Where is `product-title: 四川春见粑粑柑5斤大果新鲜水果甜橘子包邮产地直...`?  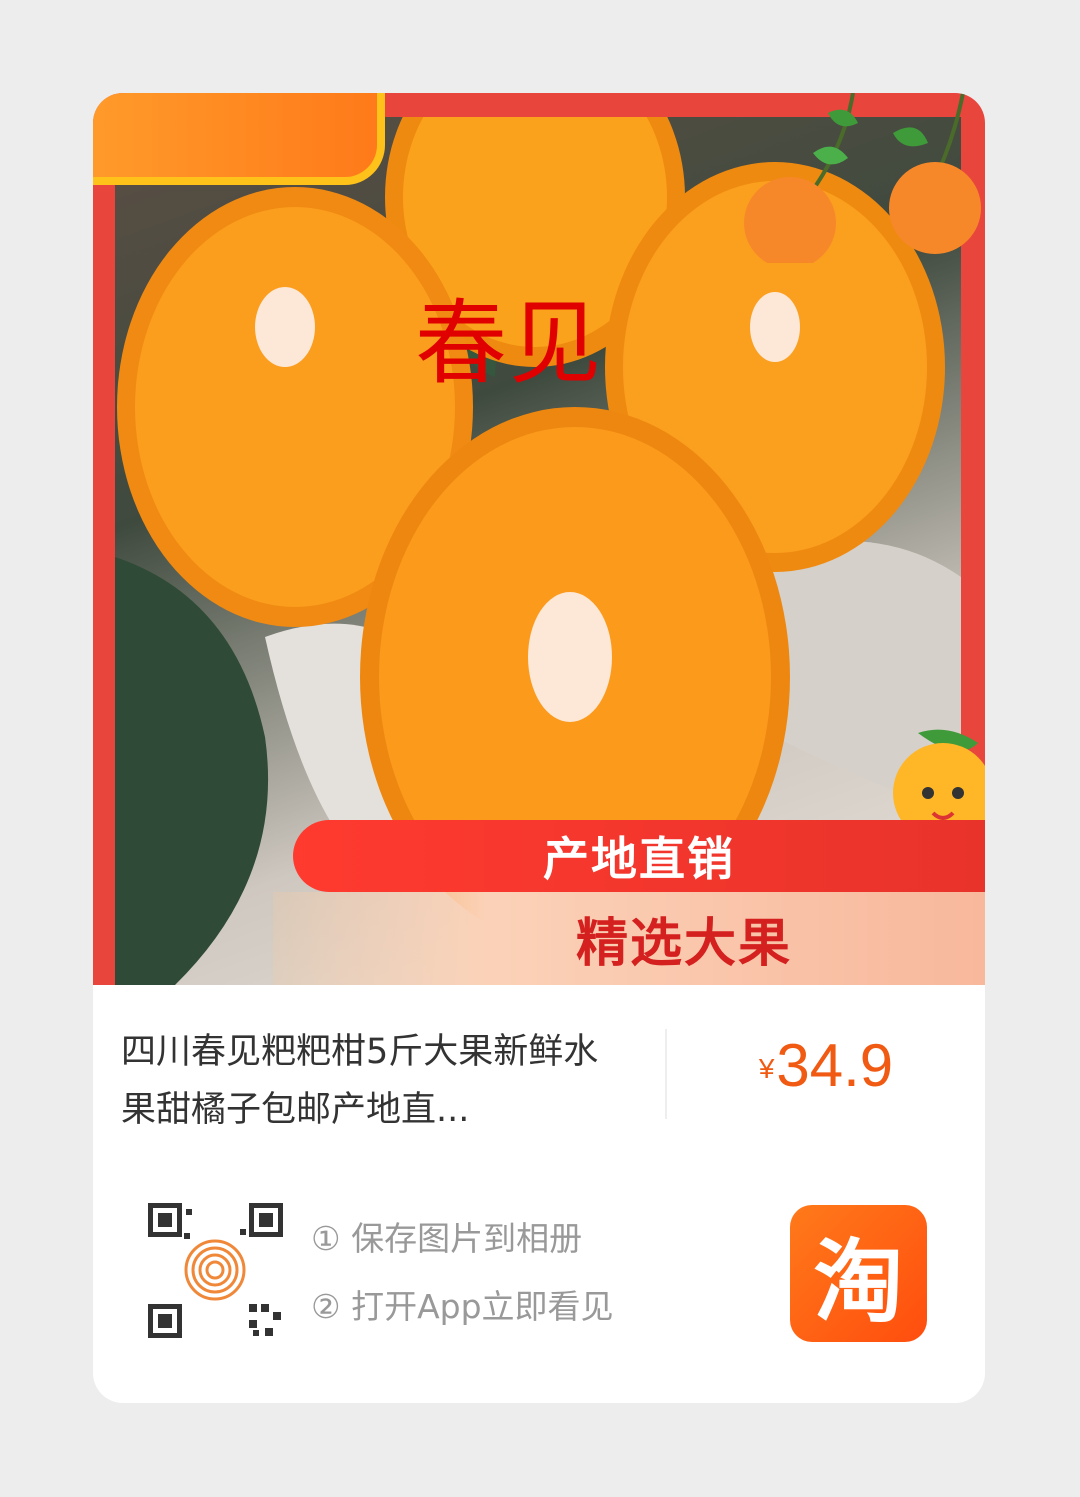 product-title: 四川春见粑粑柑5斤大果新鲜水果甜橘子包邮产地直... is located at coordinates (361, 1081).